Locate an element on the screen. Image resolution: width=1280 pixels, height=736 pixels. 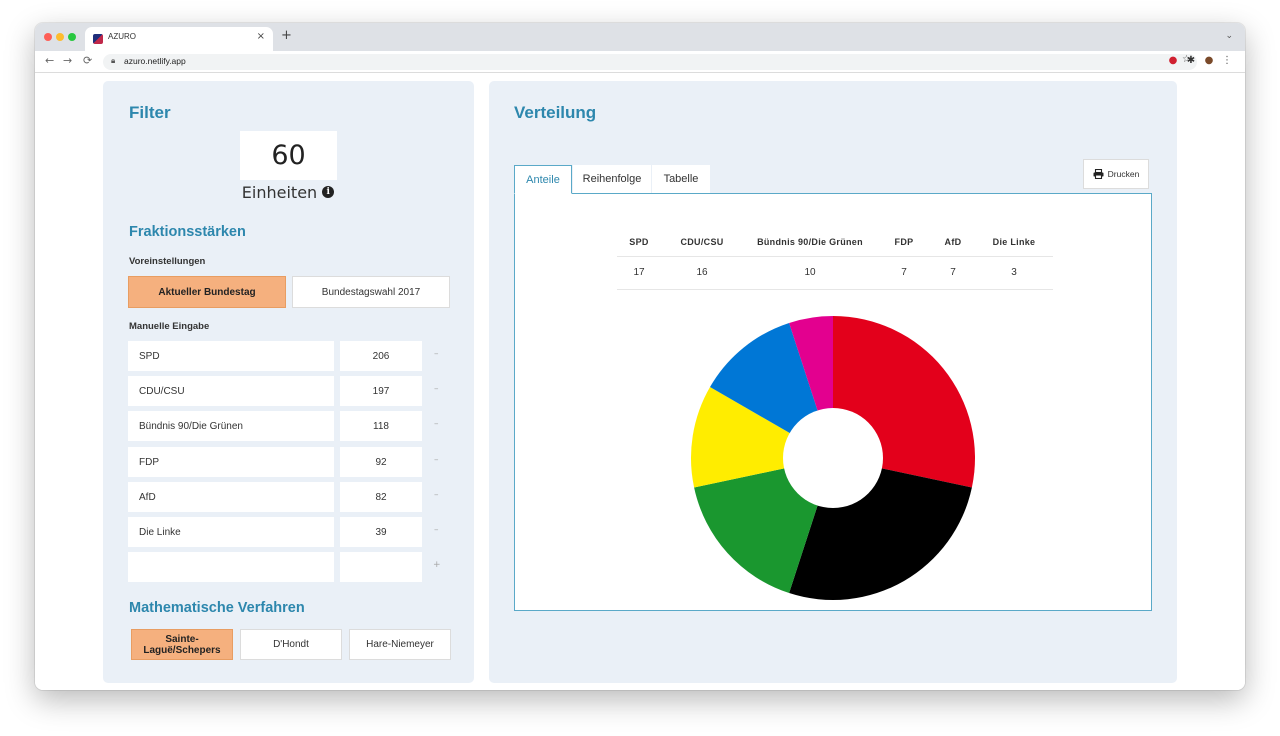
new-party-seats-field is located at coordinates (381, 567).